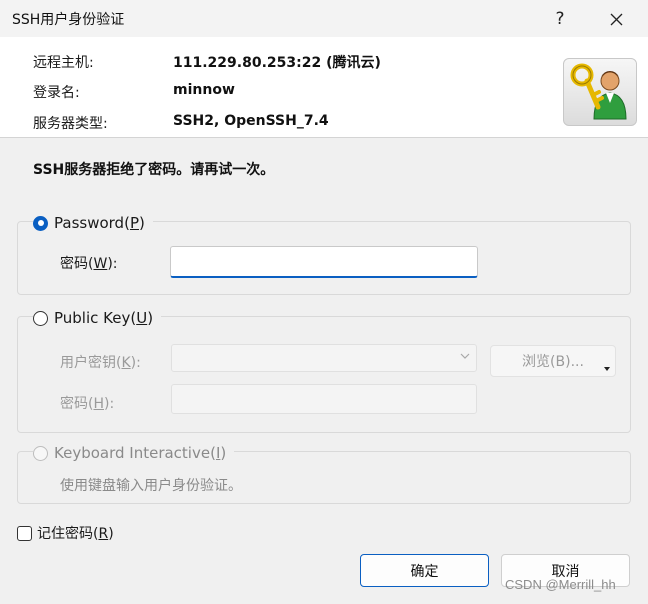 The height and width of the screenshot is (604, 648). What do you see at coordinates (104, 318) in the screenshot?
I see `public-key-radio-label: Public Key(U)` at bounding box center [104, 318].